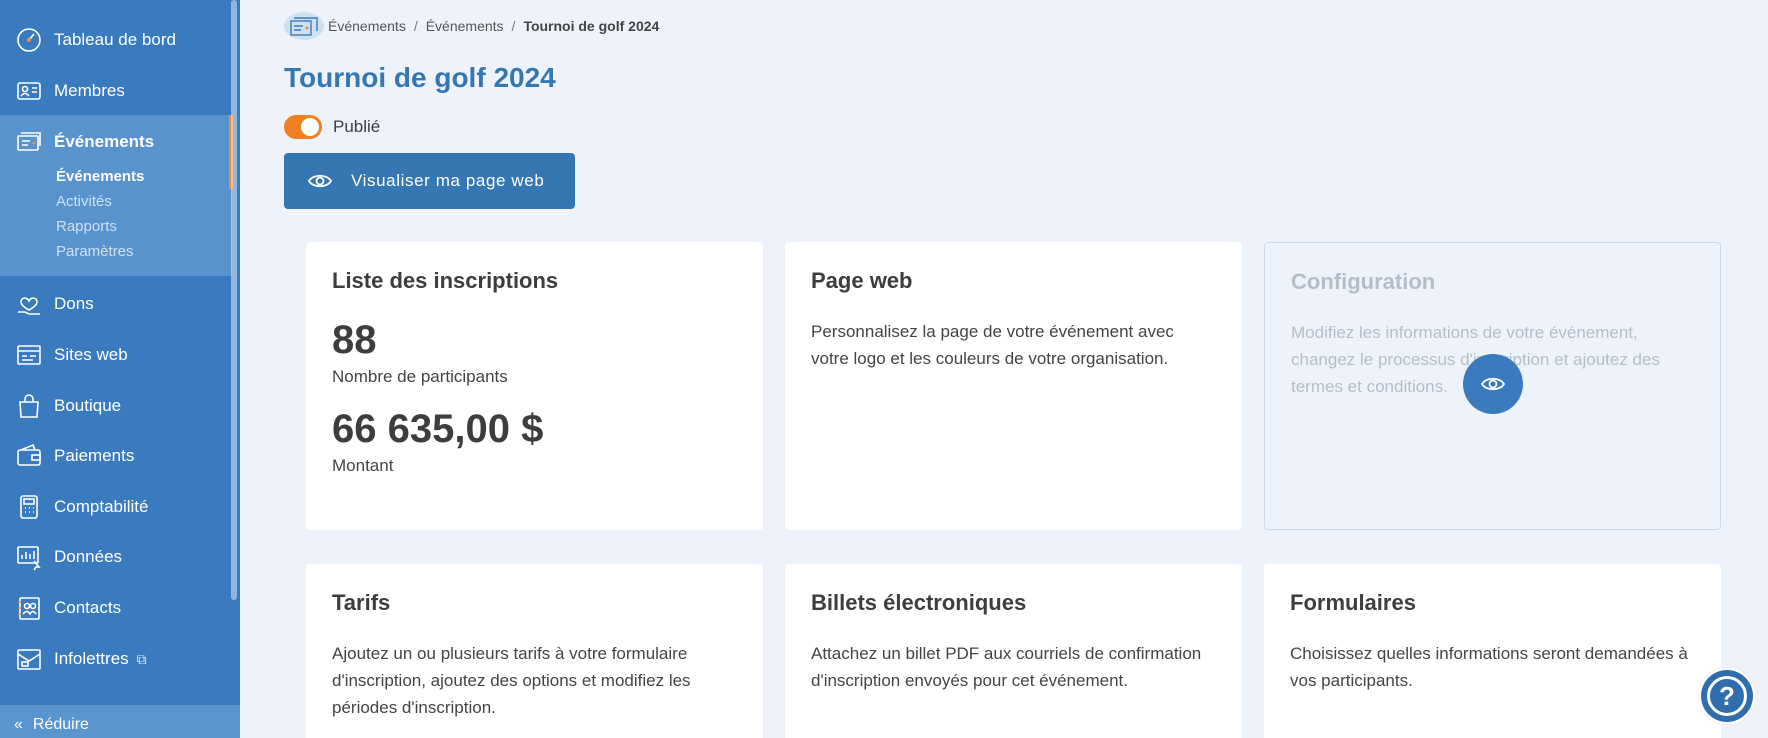 This screenshot has height=738, width=1768. Describe the element at coordinates (141, 658) in the screenshot. I see `external-link-icon: ⧉` at that location.